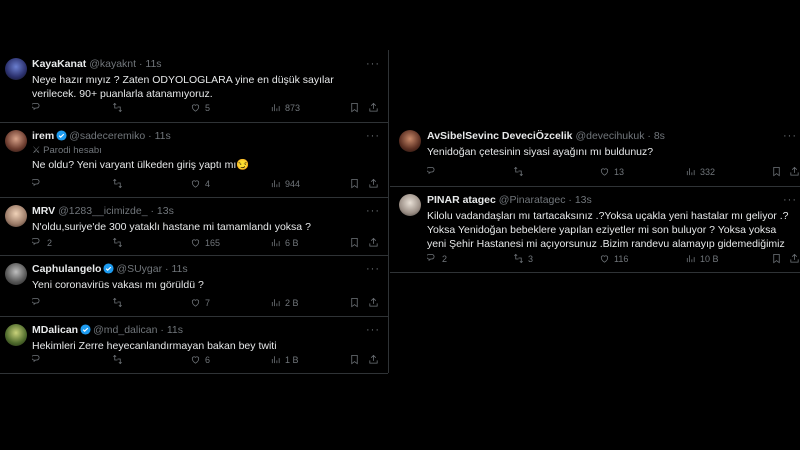 Image resolution: width=800 pixels, height=450 pixels. What do you see at coordinates (292, 302) in the screenshot?
I see `views-count: 2 B` at bounding box center [292, 302].